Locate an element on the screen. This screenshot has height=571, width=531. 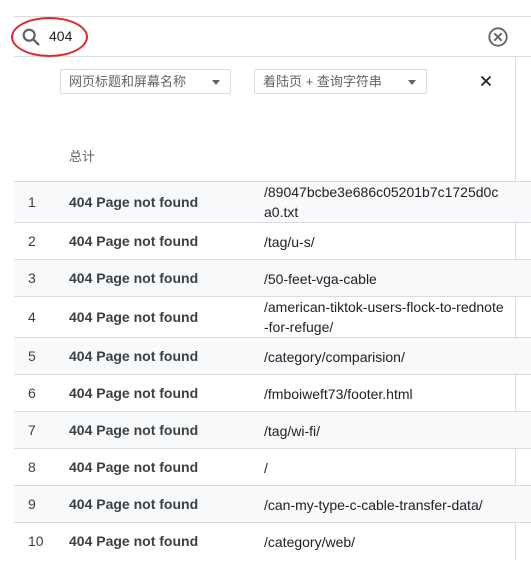
row-index: 2 is located at coordinates (32, 241).